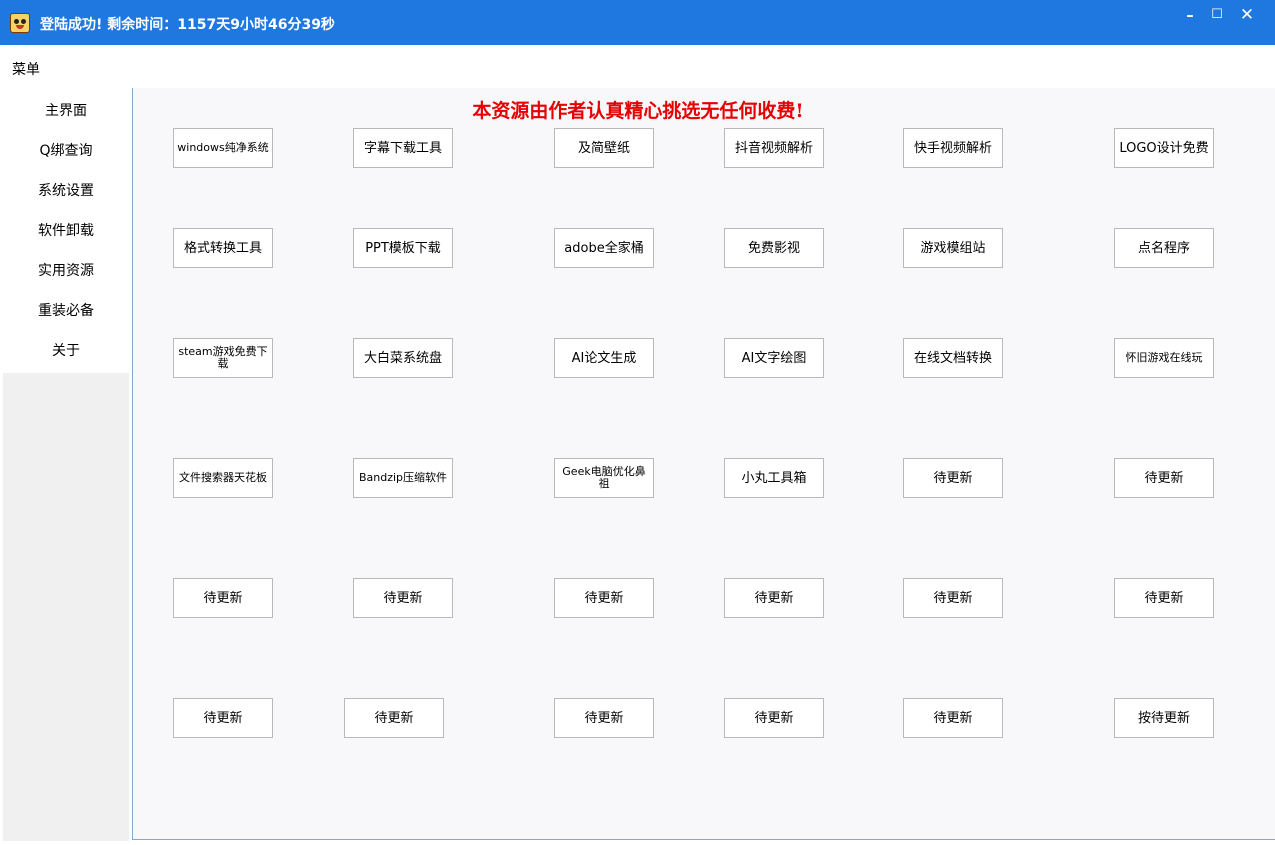 This screenshot has width=1275, height=845. I want to click on sidebar-item-resources: 实用资源, so click(66, 271).